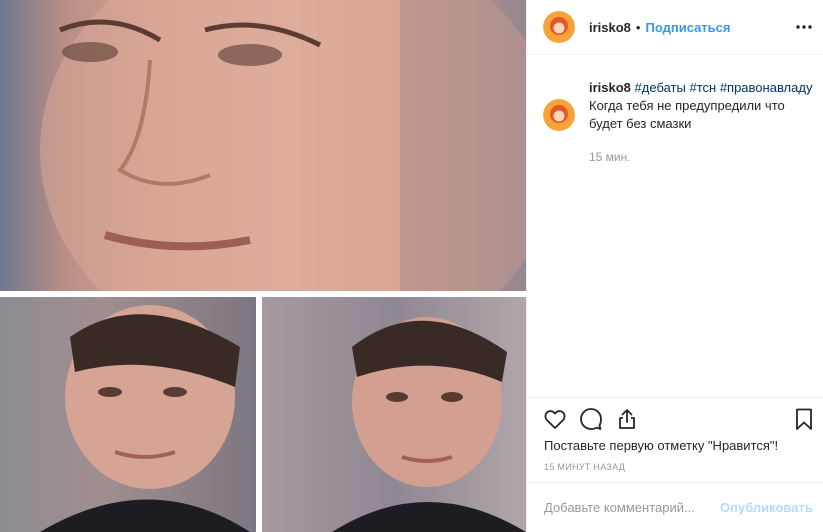 Image resolution: width=823 pixels, height=532 pixels. Describe the element at coordinates (702, 87) in the screenshot. I see `hashtag-link: #тсн` at that location.